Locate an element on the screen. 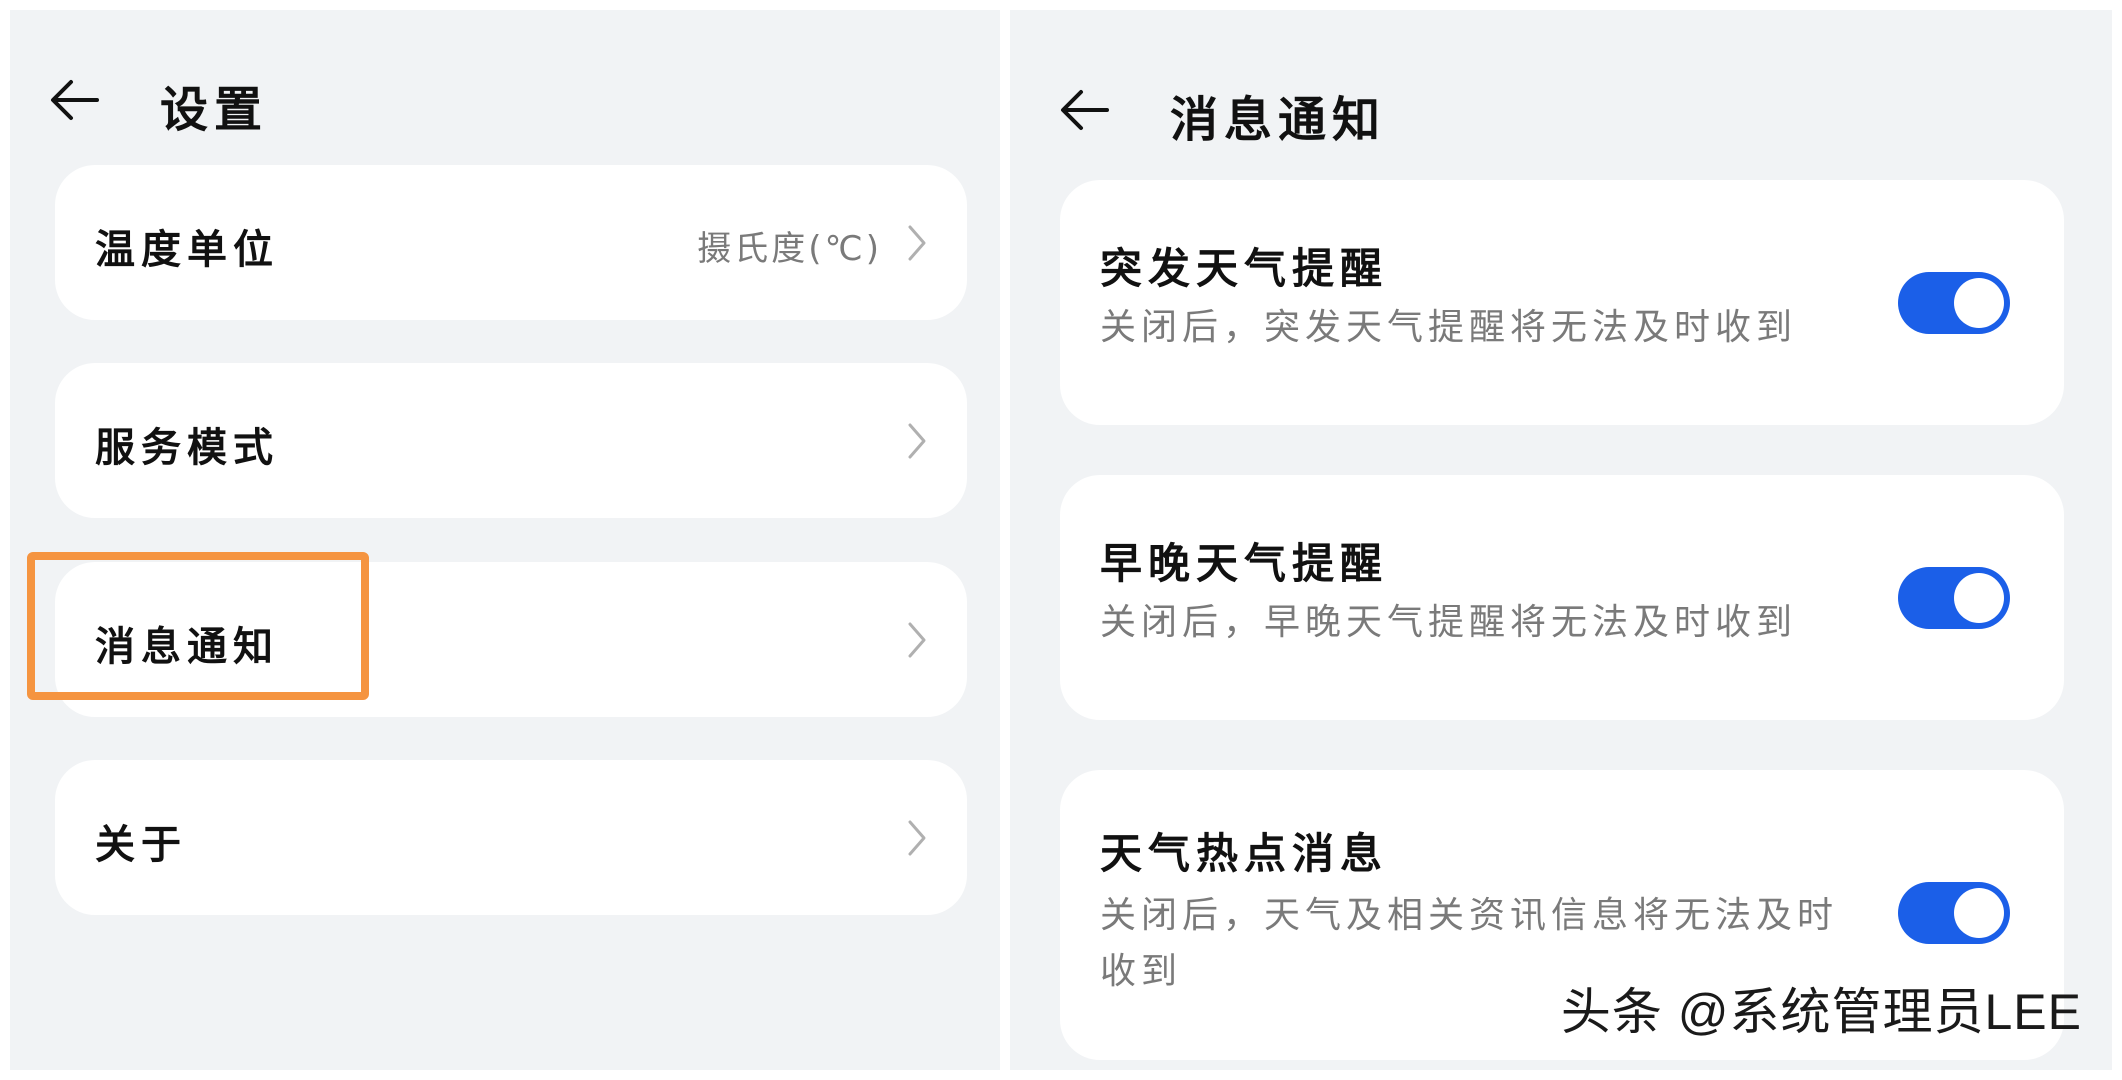 The image size is (2122, 1080). page-title: 消息通知 is located at coordinates (1278, 120).